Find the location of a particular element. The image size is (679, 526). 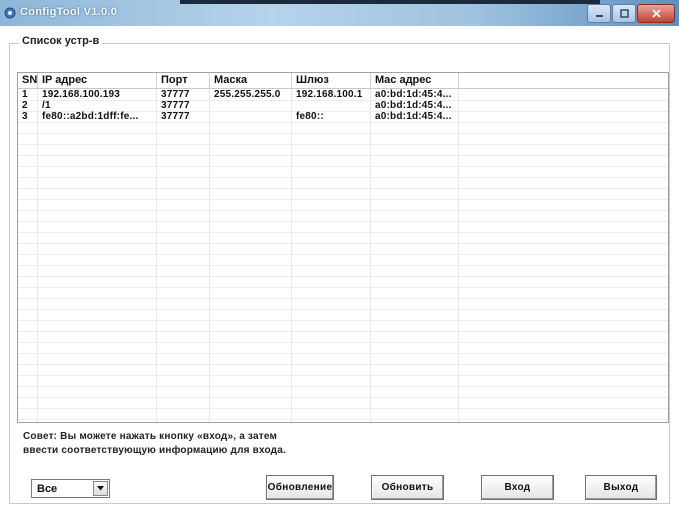

maximize-button is located at coordinates (624, 13).